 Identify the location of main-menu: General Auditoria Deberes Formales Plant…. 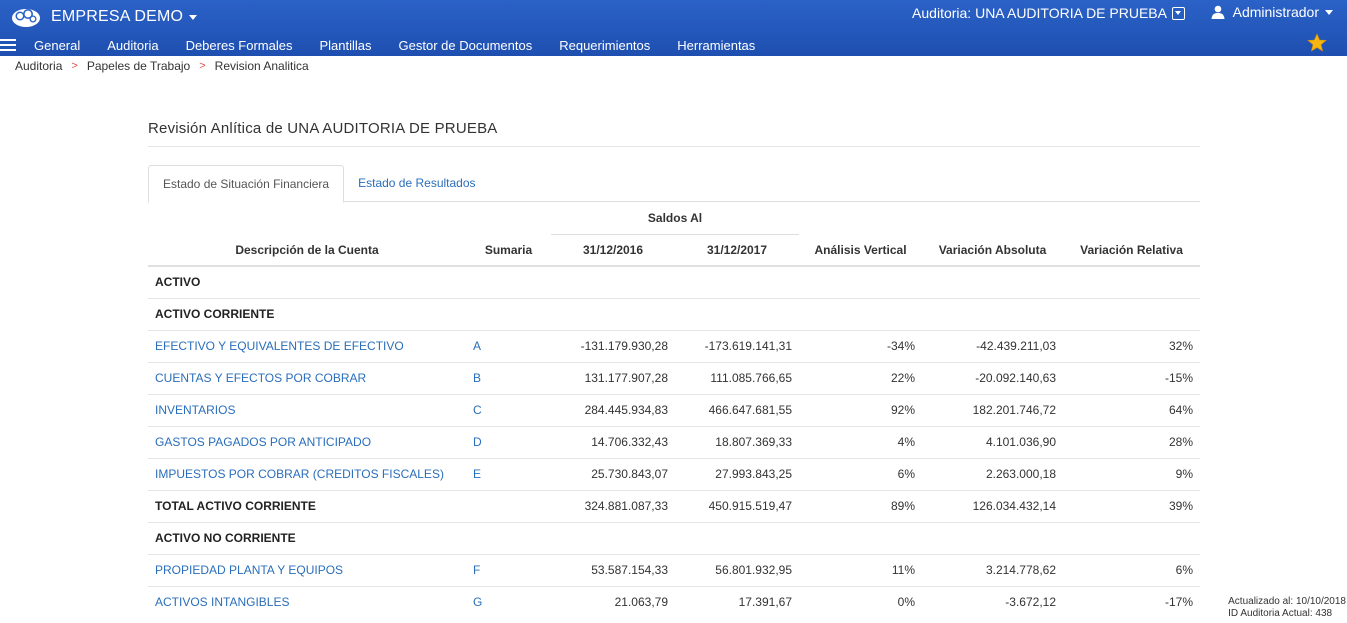
(391, 45).